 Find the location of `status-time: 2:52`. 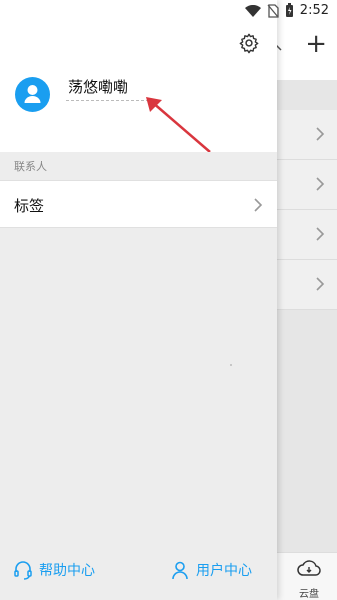

status-time: 2:52 is located at coordinates (314, 10).